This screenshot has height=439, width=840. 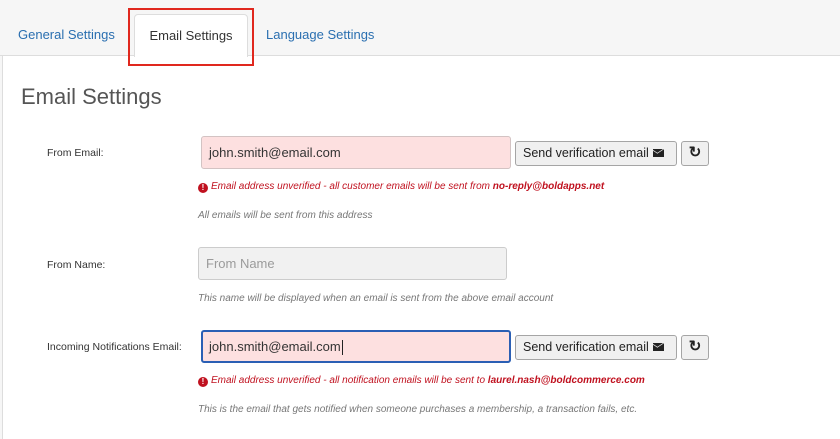 I want to click on from-name-placeholder: From Name, so click(x=240, y=263).